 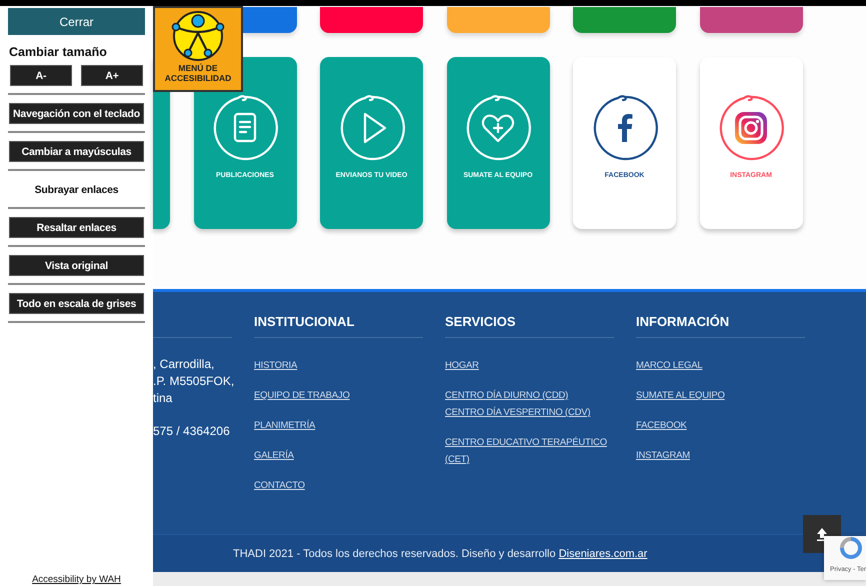 I want to click on footer-link: CENTRO DÍA DIURNO (CDD), so click(x=529, y=395).